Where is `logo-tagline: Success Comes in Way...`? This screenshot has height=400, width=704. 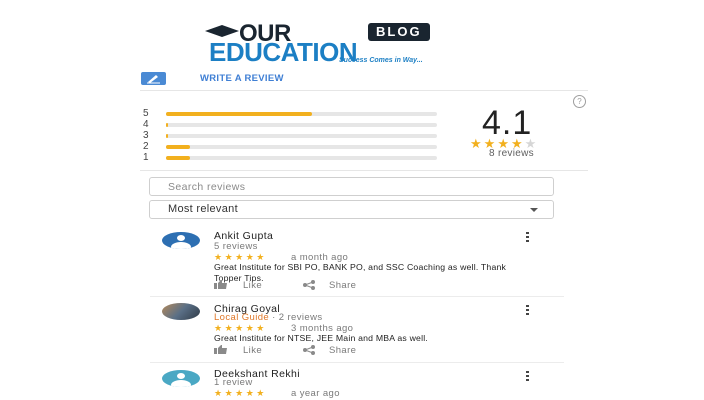
logo-tagline: Success Comes in Way... is located at coordinates (381, 60).